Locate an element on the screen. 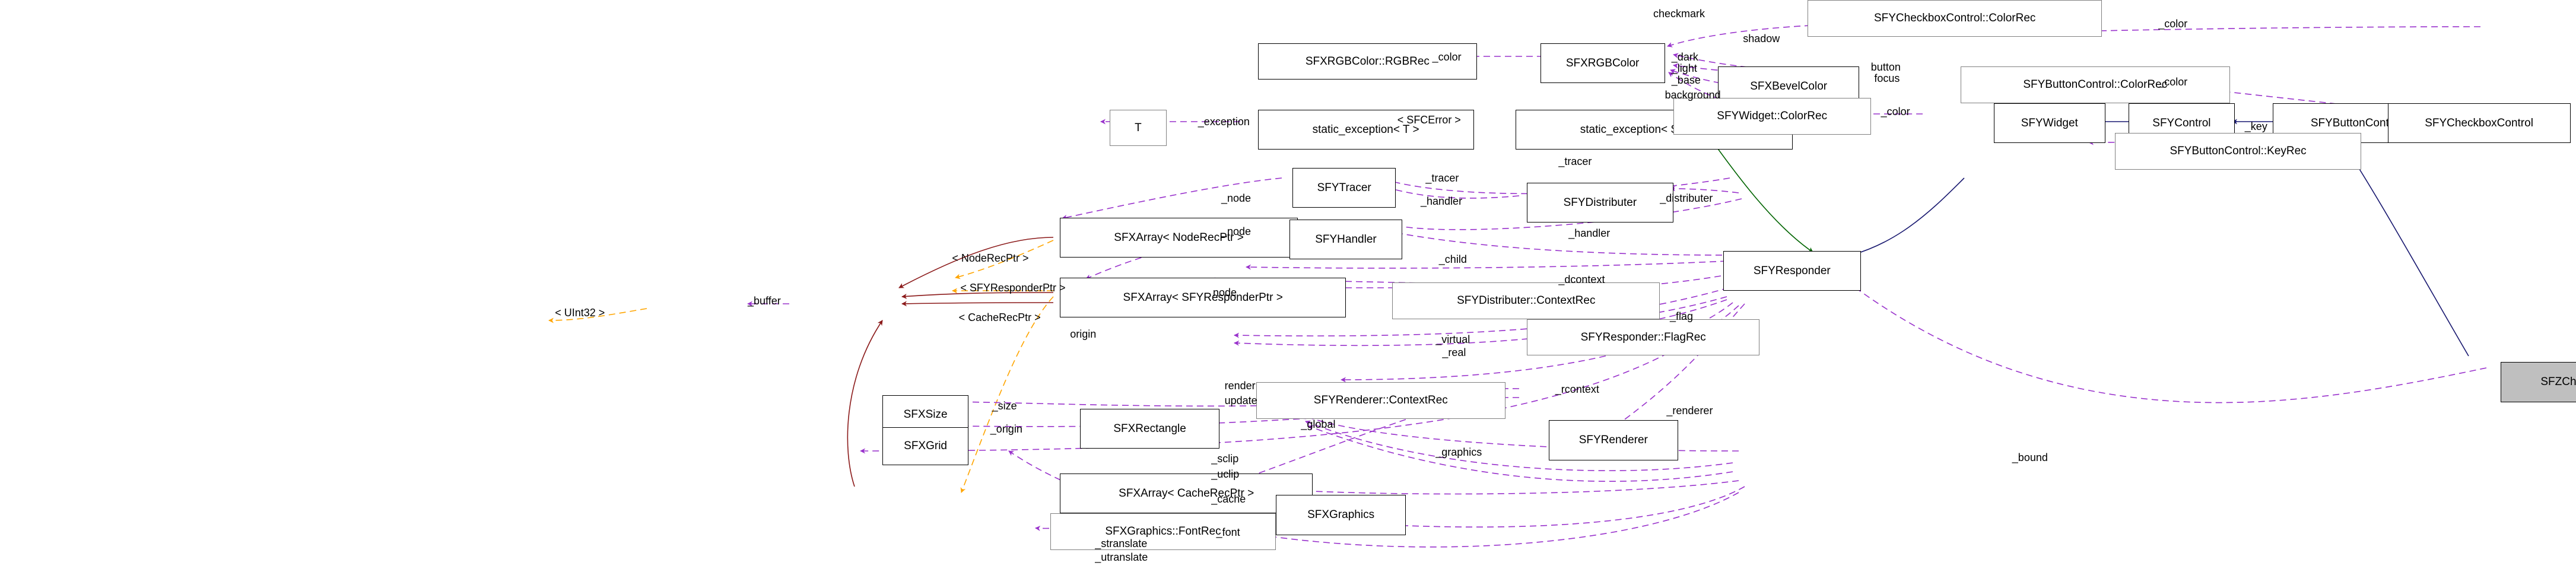  edge-label: _flag is located at coordinates (1682, 316).